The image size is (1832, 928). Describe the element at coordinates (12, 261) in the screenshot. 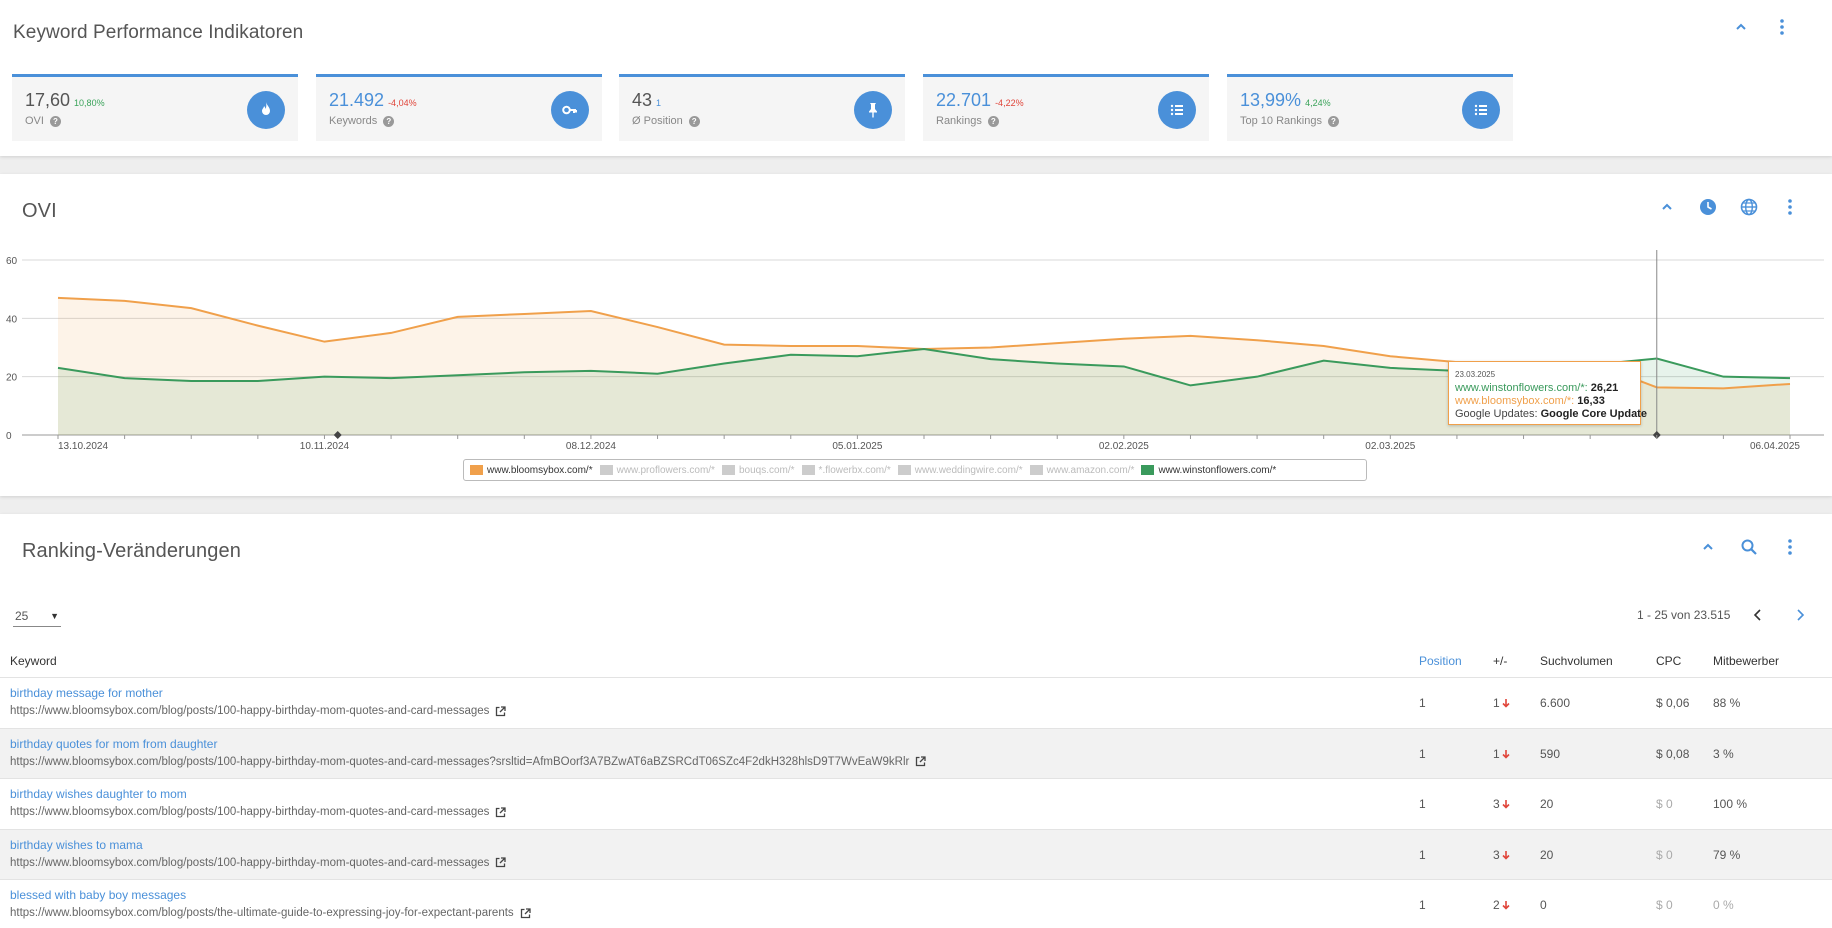

I see `y-tick-label: 60` at that location.